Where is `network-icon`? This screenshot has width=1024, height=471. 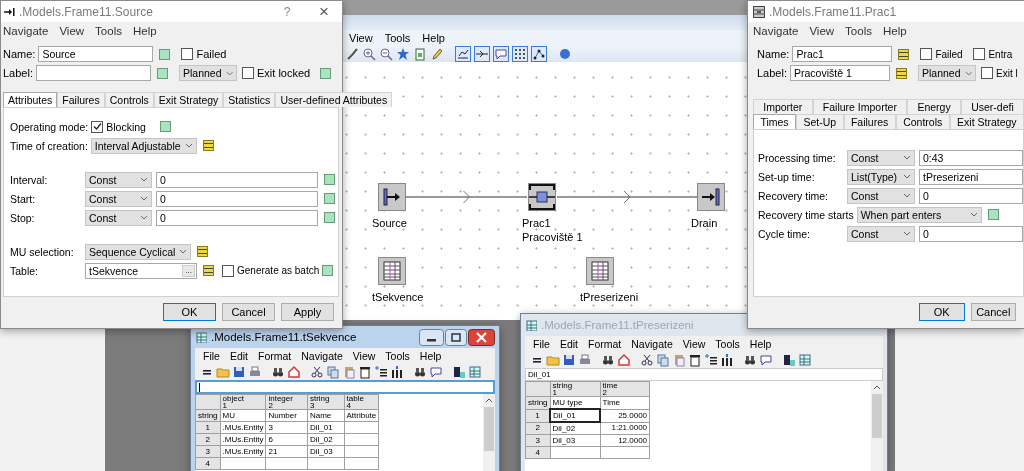
network-icon is located at coordinates (539, 54).